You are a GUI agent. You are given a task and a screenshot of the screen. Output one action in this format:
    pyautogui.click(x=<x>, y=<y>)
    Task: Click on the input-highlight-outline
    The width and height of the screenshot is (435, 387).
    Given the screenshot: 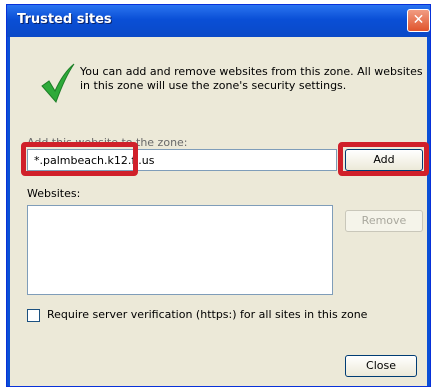 What is the action you would take?
    pyautogui.click(x=79, y=159)
    